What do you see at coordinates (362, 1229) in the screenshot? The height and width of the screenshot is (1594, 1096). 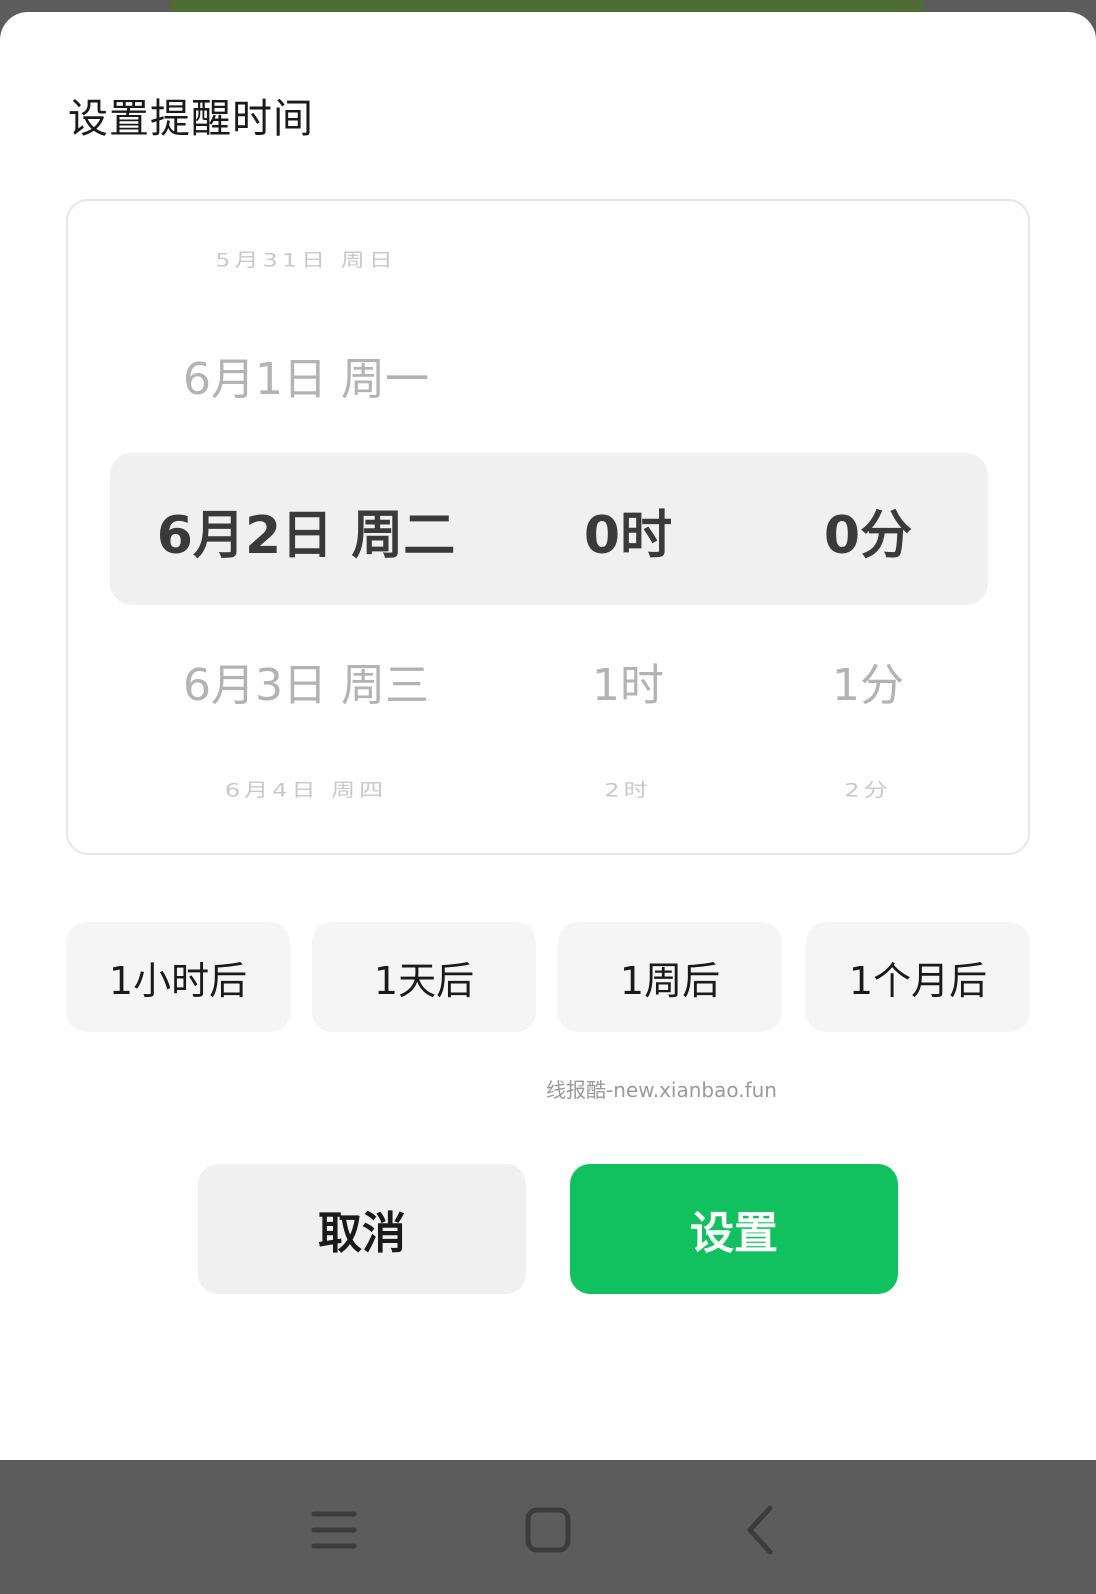 I see `cancel-button: 取消` at bounding box center [362, 1229].